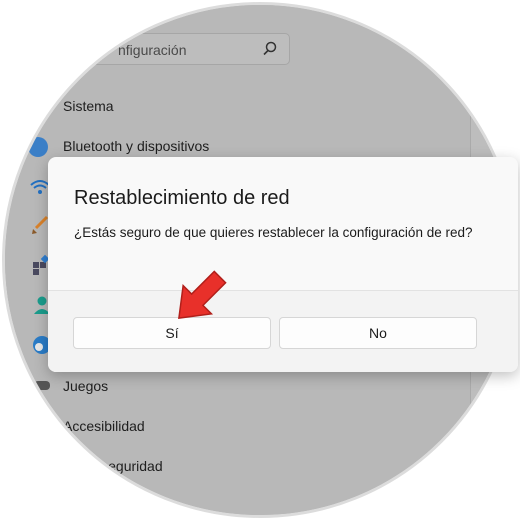 This screenshot has height=520, width=520. Describe the element at coordinates (85, 386) in the screenshot. I see `sidebar-item-juegos: Juegos` at that location.